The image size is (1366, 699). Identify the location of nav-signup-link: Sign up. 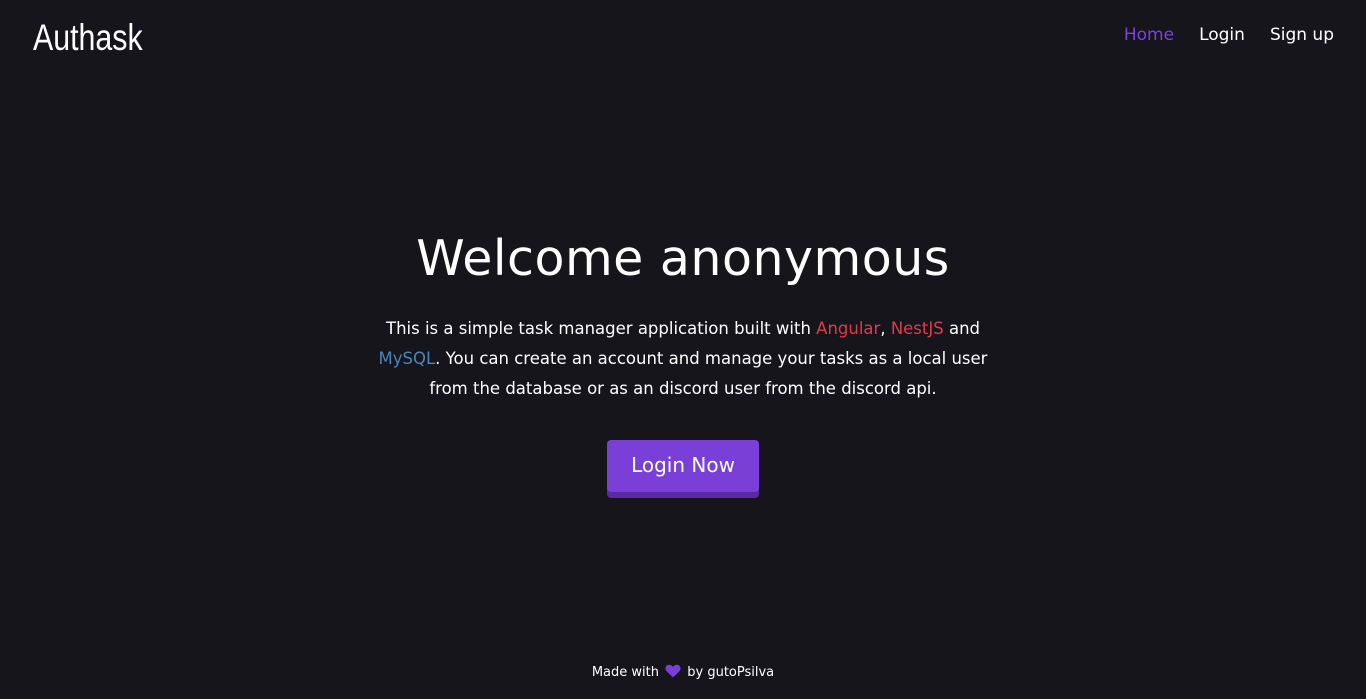
(1302, 35).